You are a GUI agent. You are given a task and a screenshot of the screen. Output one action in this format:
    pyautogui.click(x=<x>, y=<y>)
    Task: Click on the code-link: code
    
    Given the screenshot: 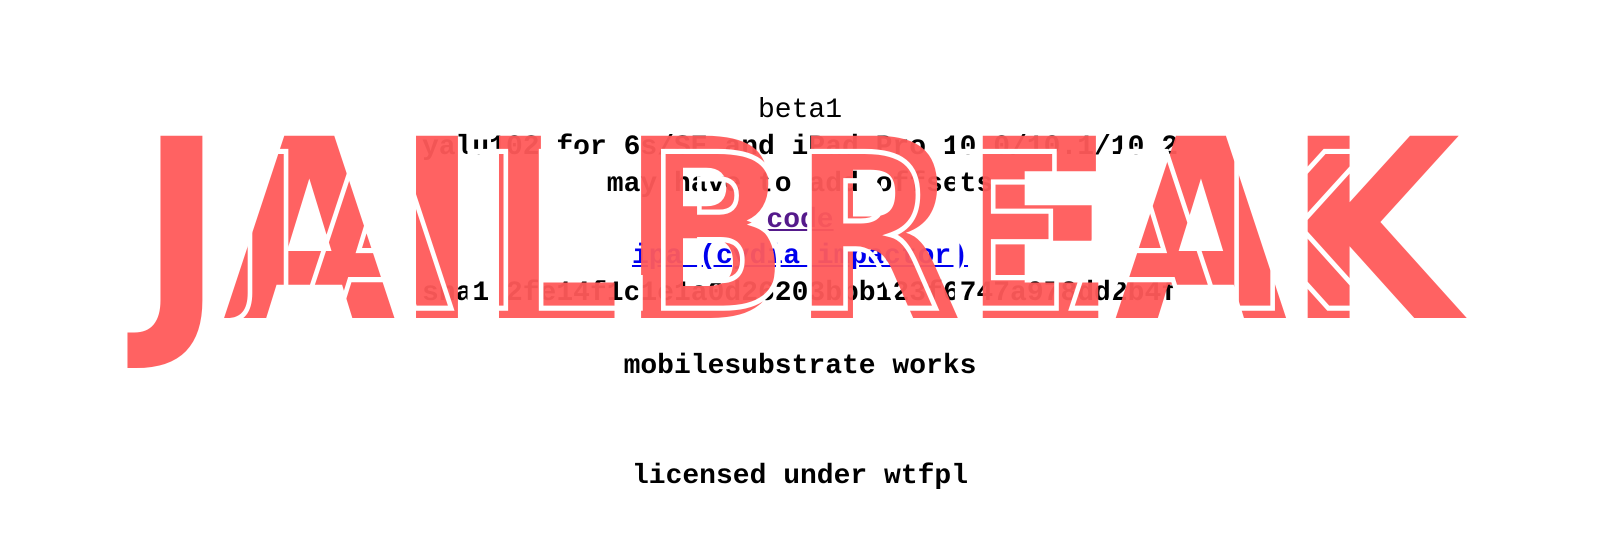 What is the action you would take?
    pyautogui.click(x=799, y=220)
    